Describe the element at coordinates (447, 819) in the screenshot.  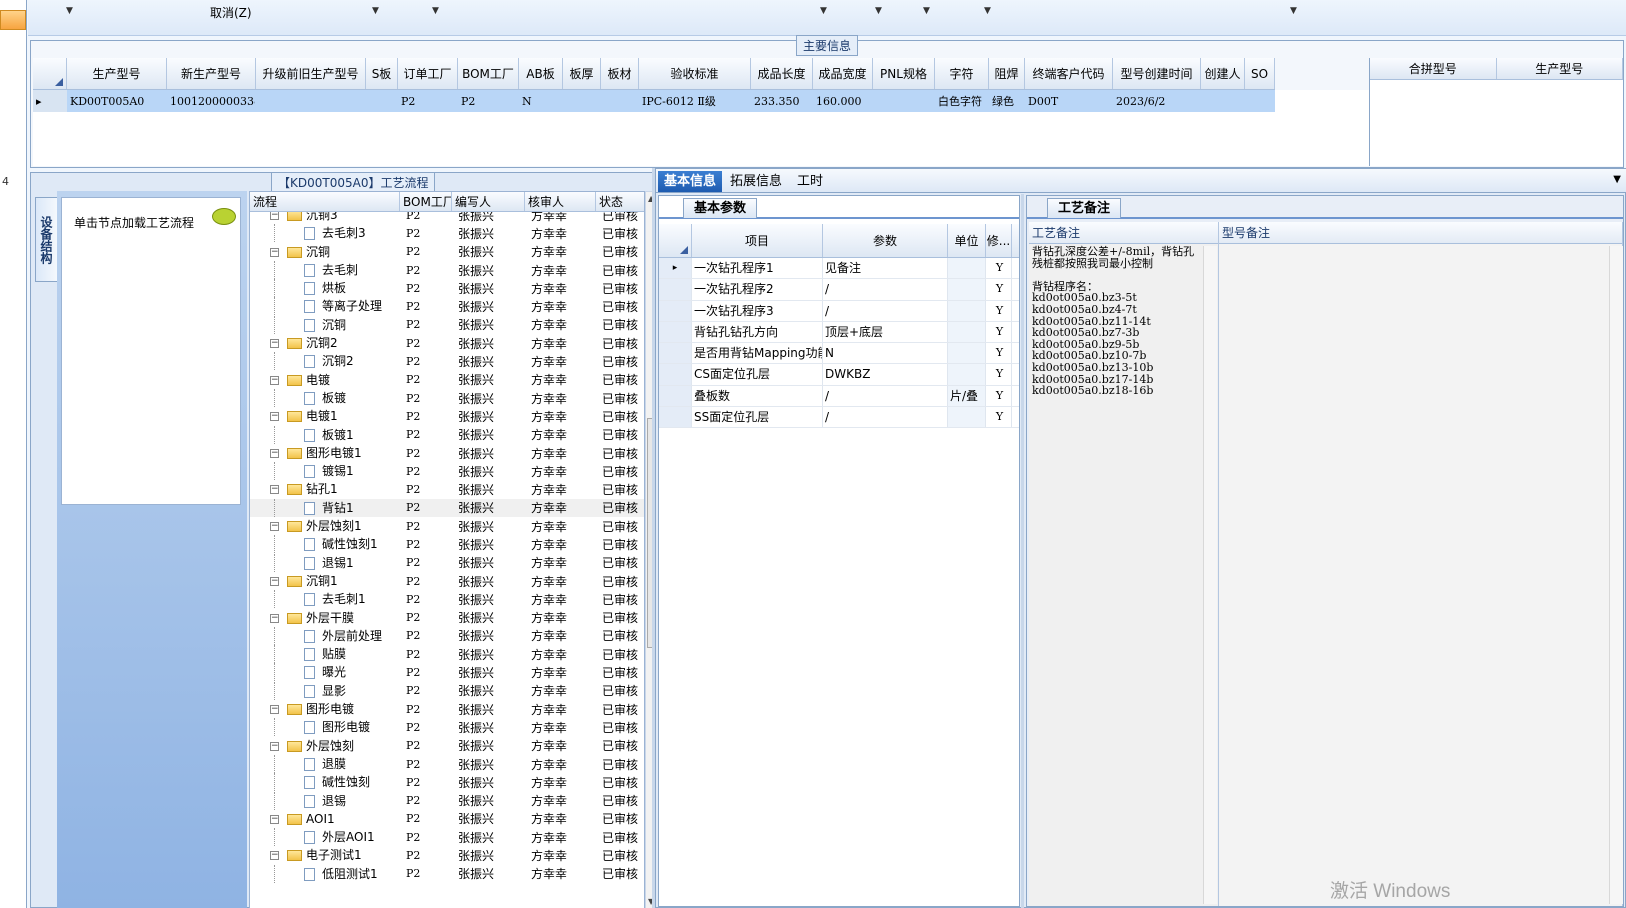
I see `tree-row: − AOI1 P2 张振兴 方幸幸 已审核` at that location.